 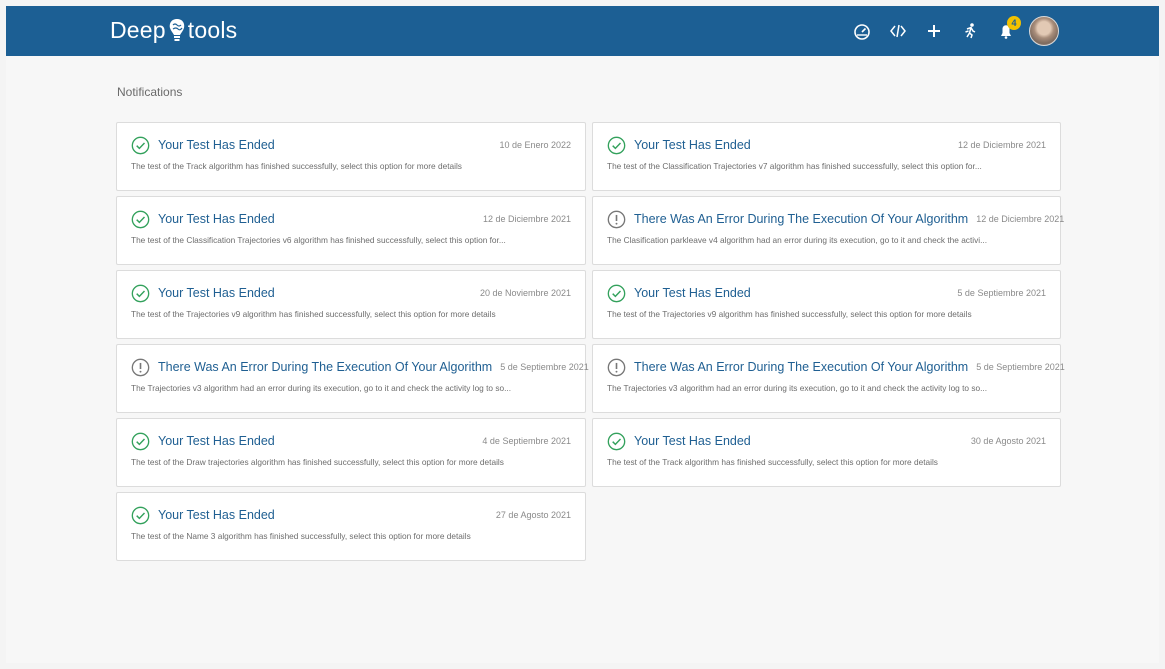 What do you see at coordinates (150, 92) in the screenshot?
I see `page-title: Notifications` at bounding box center [150, 92].